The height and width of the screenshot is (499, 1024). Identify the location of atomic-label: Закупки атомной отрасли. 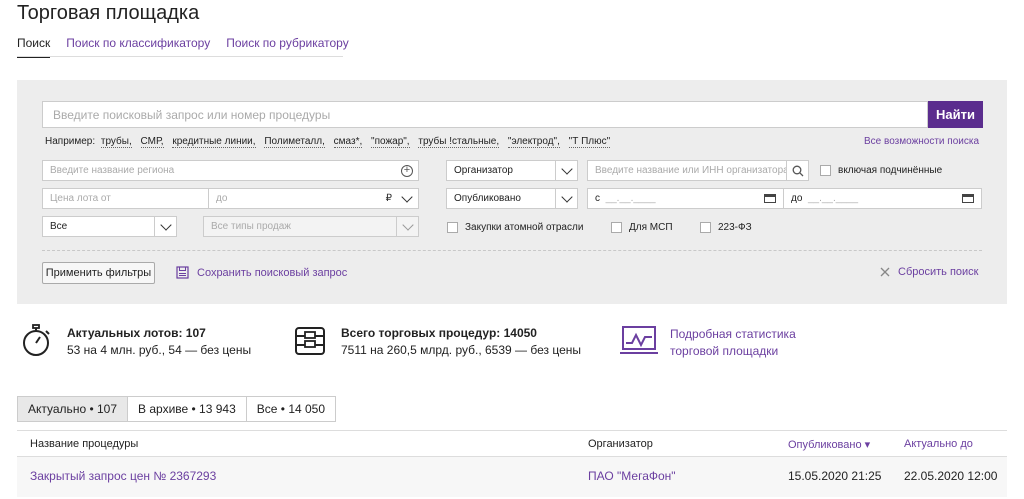
(524, 227).